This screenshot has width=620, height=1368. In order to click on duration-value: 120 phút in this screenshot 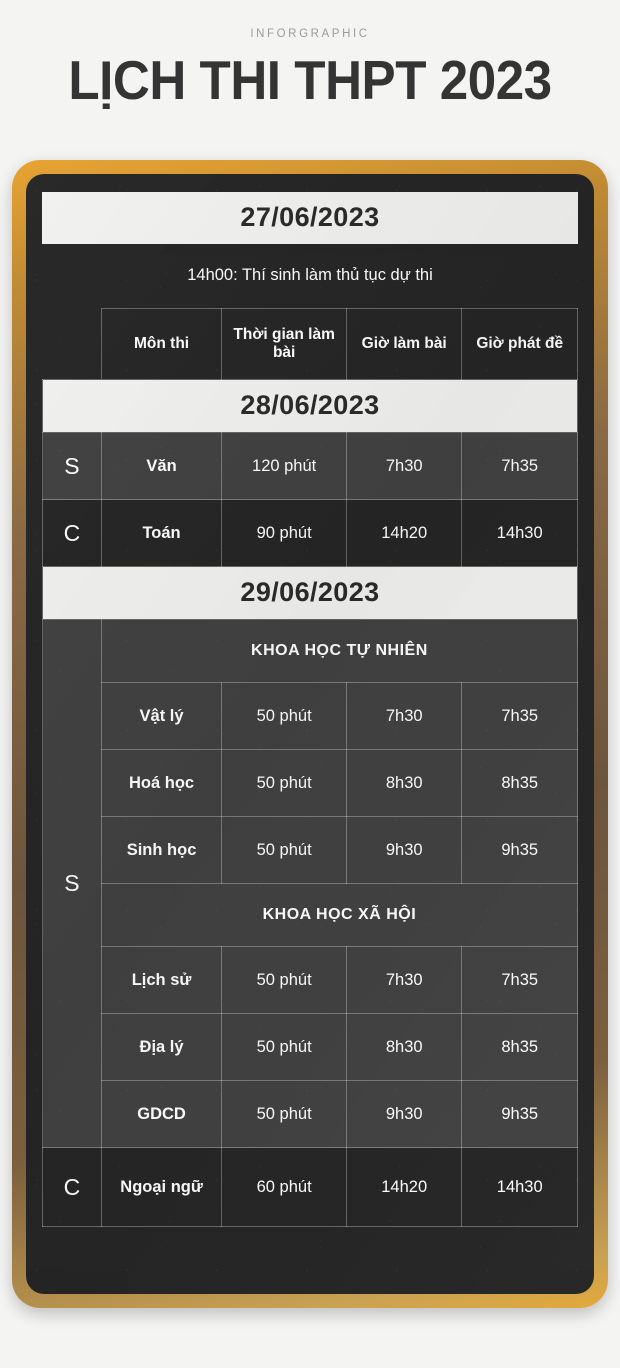, I will do `click(284, 466)`.